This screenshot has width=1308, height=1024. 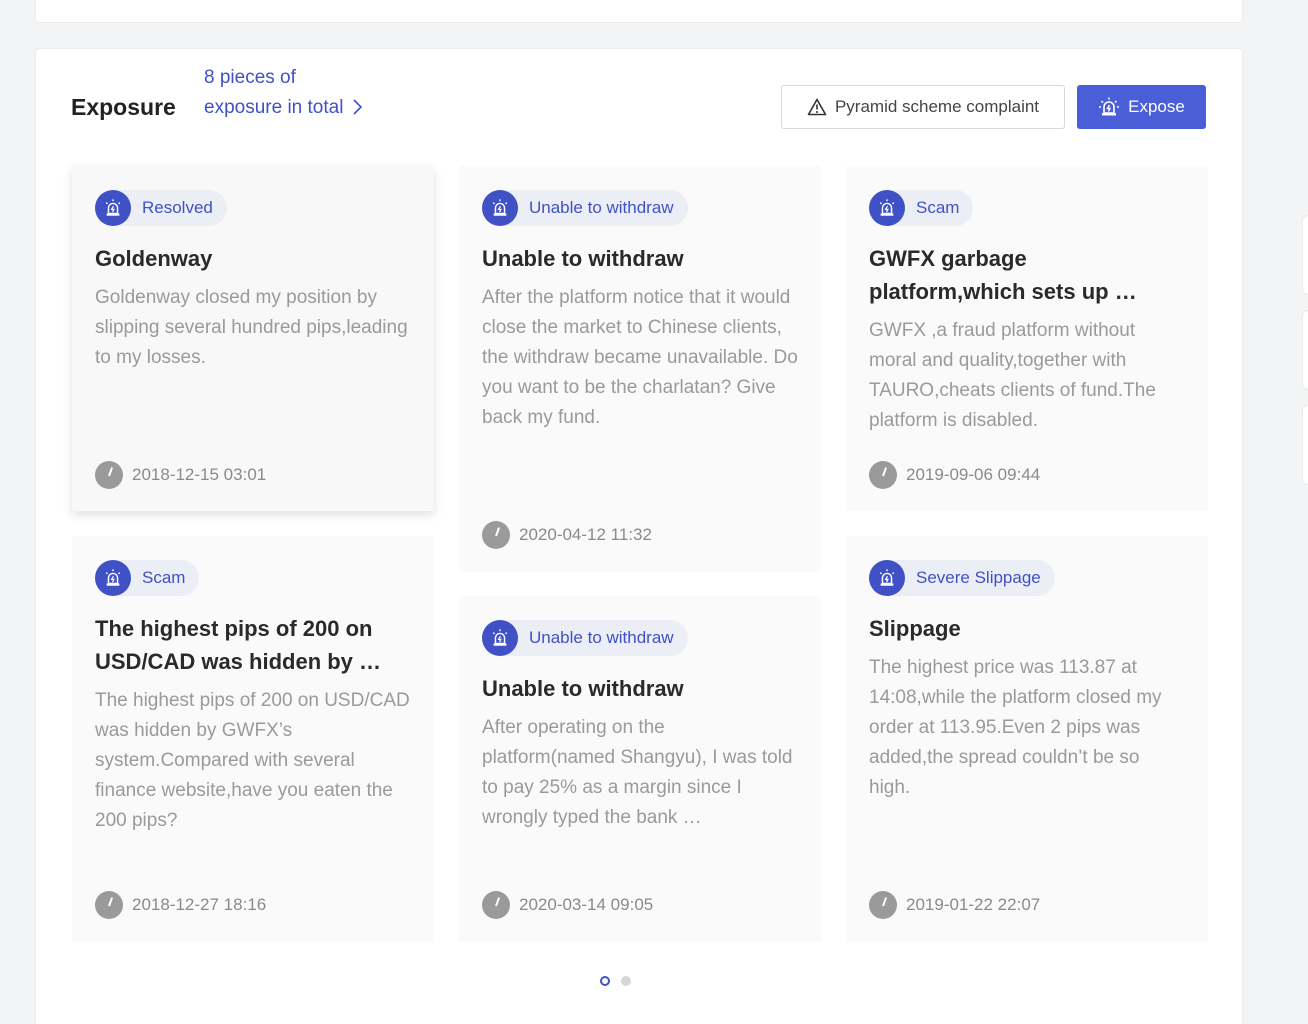 I want to click on card-title: Goldenway, so click(x=253, y=258).